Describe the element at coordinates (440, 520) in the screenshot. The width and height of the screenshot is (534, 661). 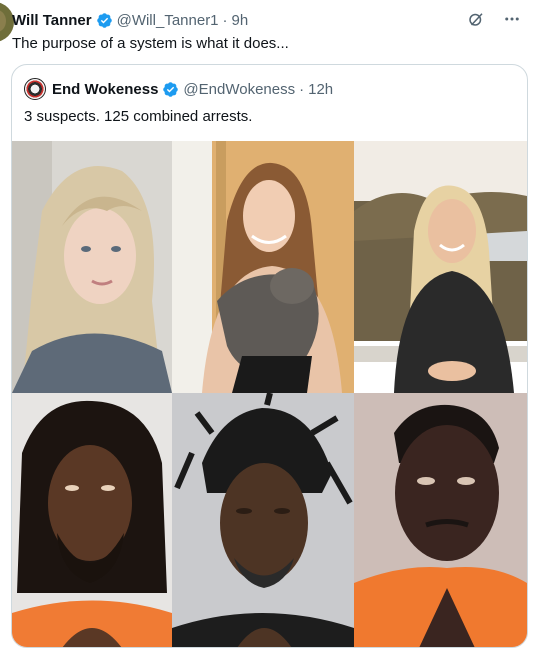
I see `photo-man-orange-jumpsuit-mugshot` at that location.